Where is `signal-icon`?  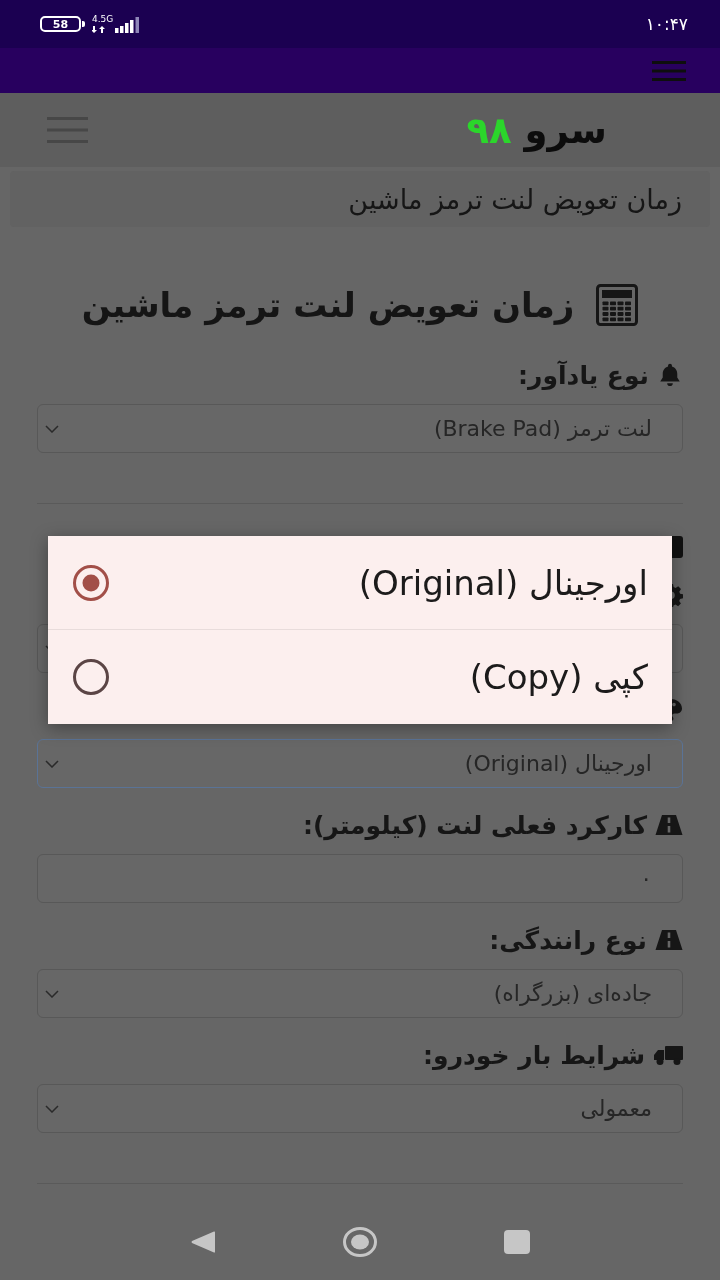 signal-icon is located at coordinates (128, 25).